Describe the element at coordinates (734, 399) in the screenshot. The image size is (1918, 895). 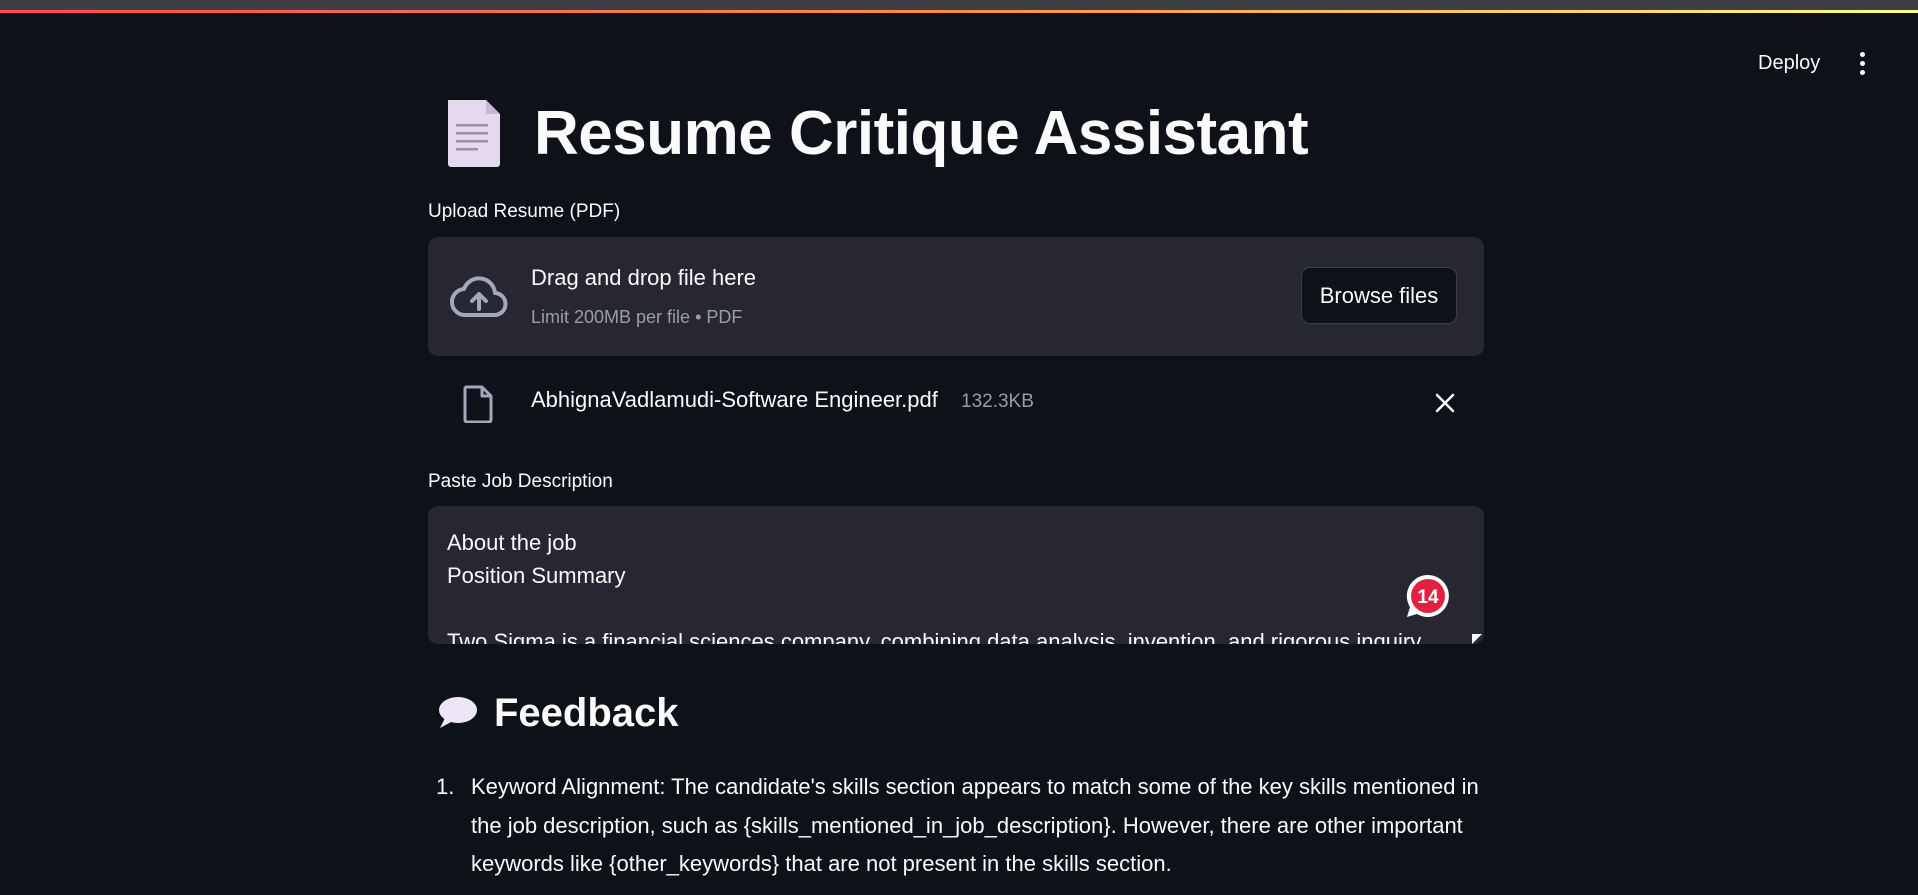
I see `uploaded-file-name: AbhignaVadlamudi-Software Engineer.pdf` at that location.